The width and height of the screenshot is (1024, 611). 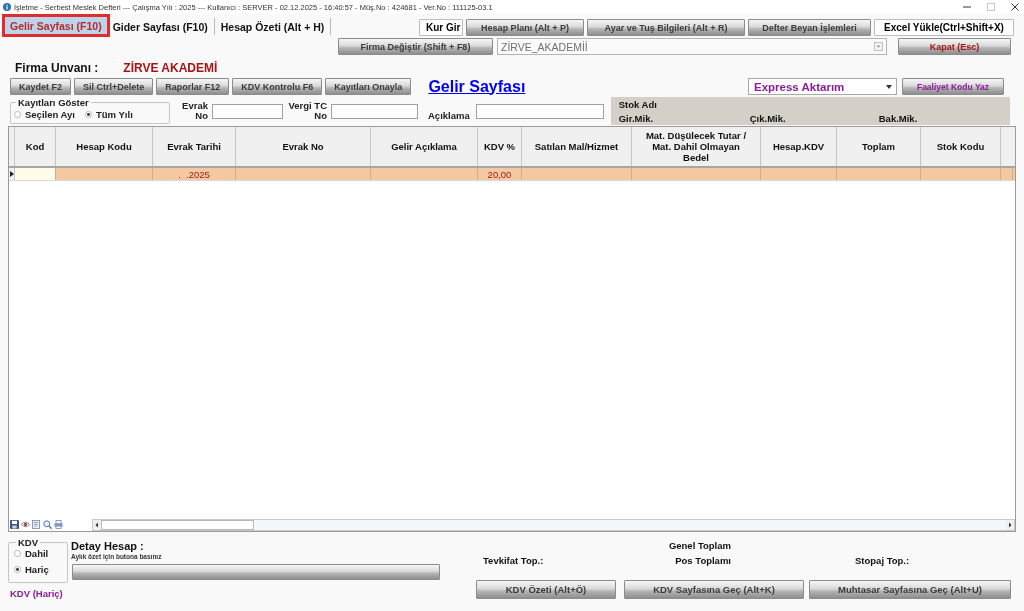 I want to click on stock-title: Stok Adı, so click(x=637, y=104).